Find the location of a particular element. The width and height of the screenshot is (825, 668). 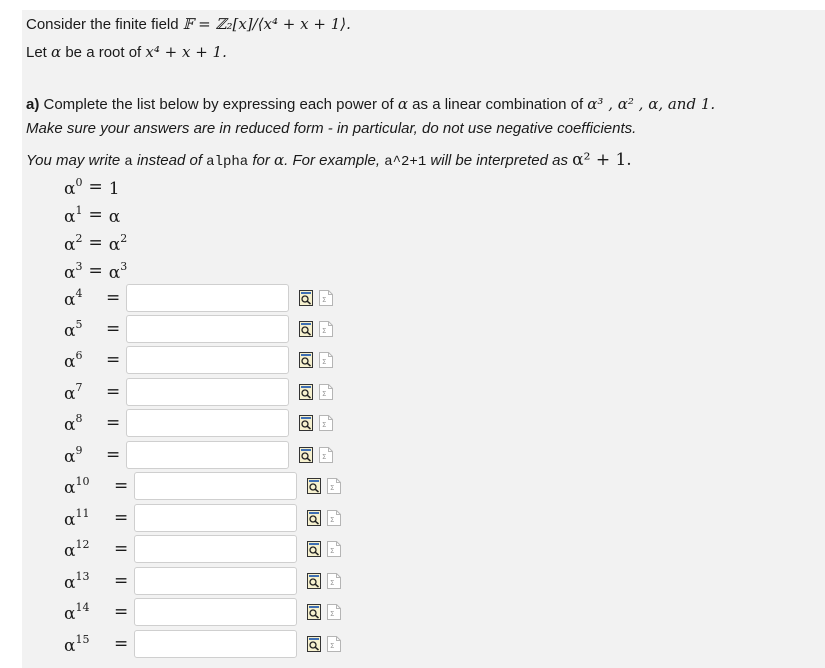

power-row-input: α5 = Σ is located at coordinates (199, 329).